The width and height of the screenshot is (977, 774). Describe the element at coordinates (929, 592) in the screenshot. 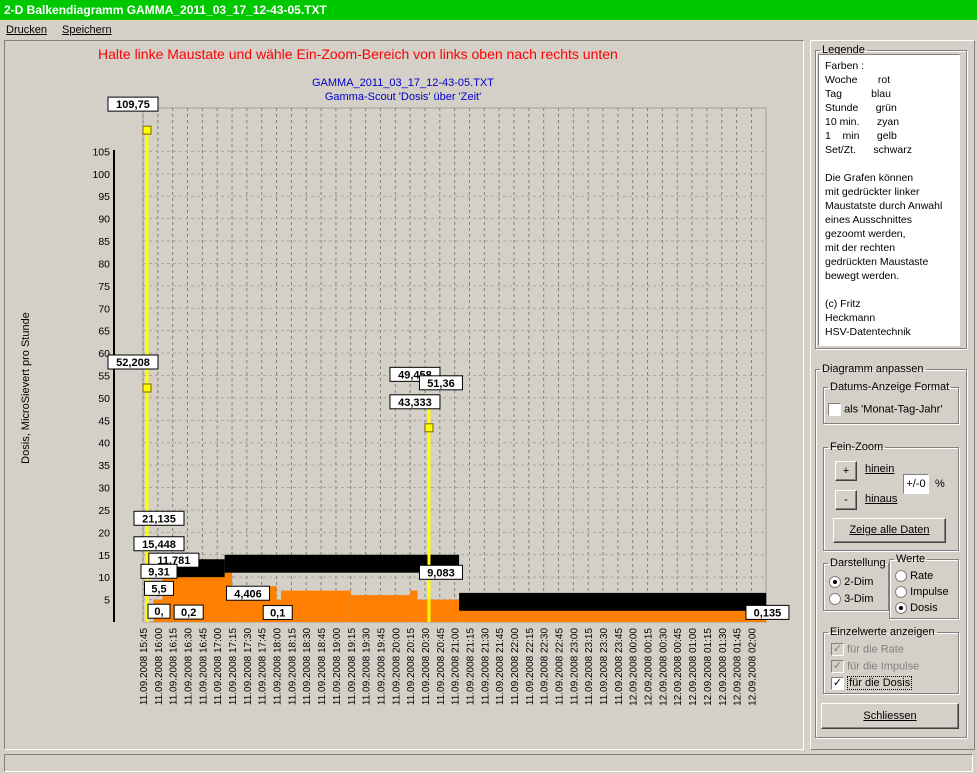

I see `impulse-label: Impulse` at that location.